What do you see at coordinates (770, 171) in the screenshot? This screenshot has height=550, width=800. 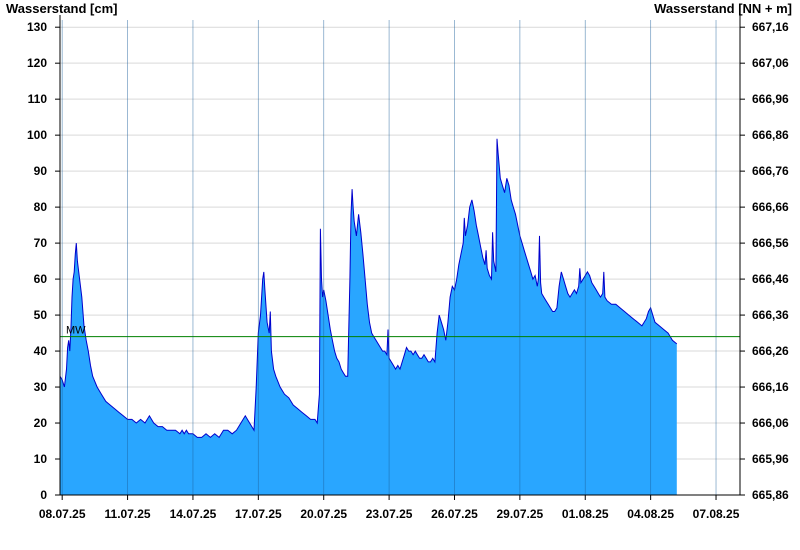 I see `right-y-tick-label: 666,76` at bounding box center [770, 171].